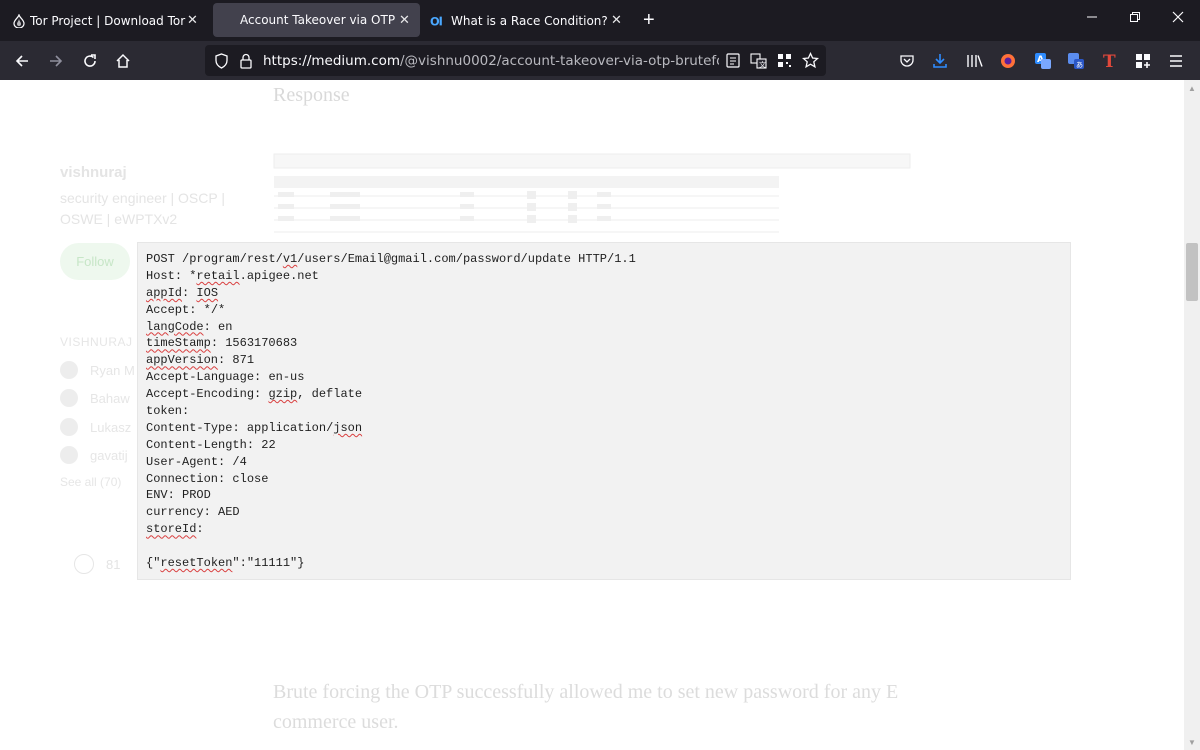  Describe the element at coordinates (97, 564) in the screenshot. I see `clap-button: 81` at that location.